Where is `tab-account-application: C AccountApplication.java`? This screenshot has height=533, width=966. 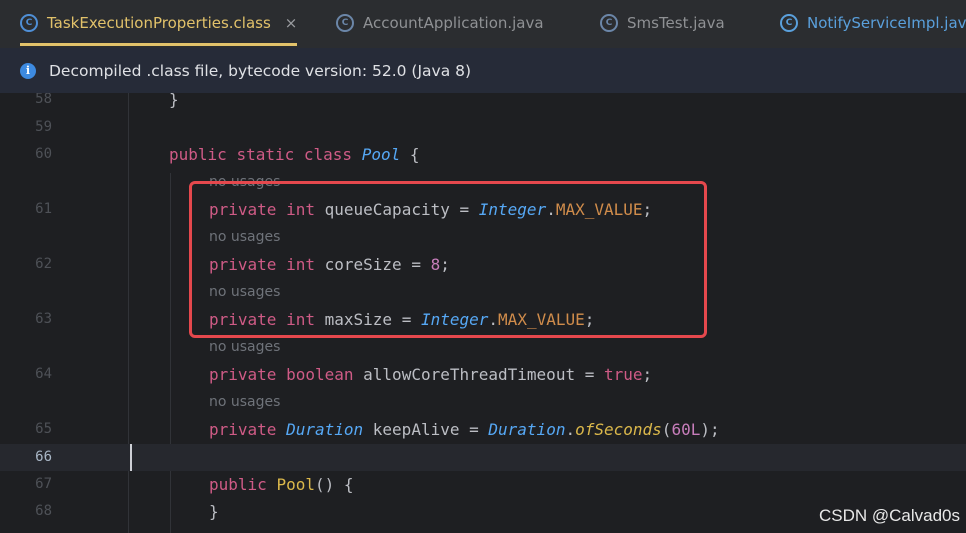 tab-account-application: C AccountApplication.java is located at coordinates (440, 23).